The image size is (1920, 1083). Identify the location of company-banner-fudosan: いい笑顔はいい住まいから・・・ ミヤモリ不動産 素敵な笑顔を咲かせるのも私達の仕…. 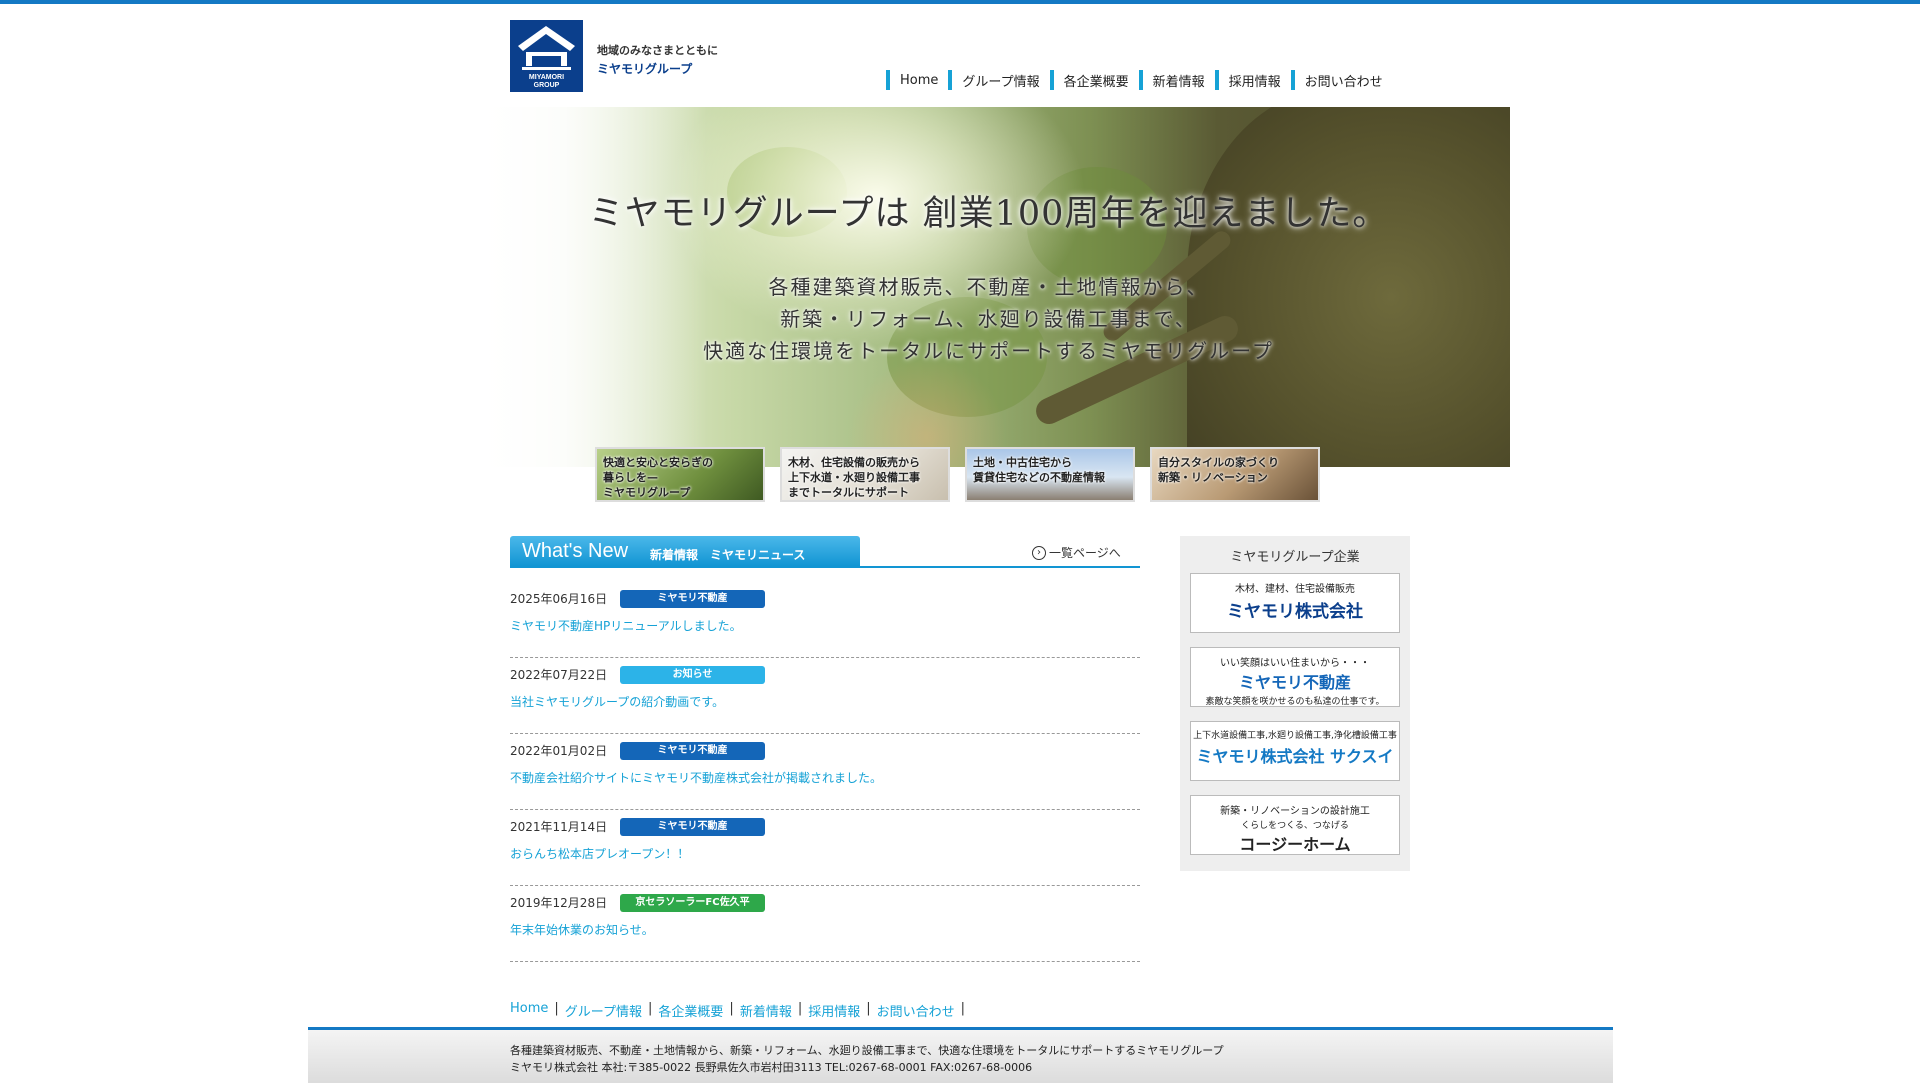
(1295, 677).